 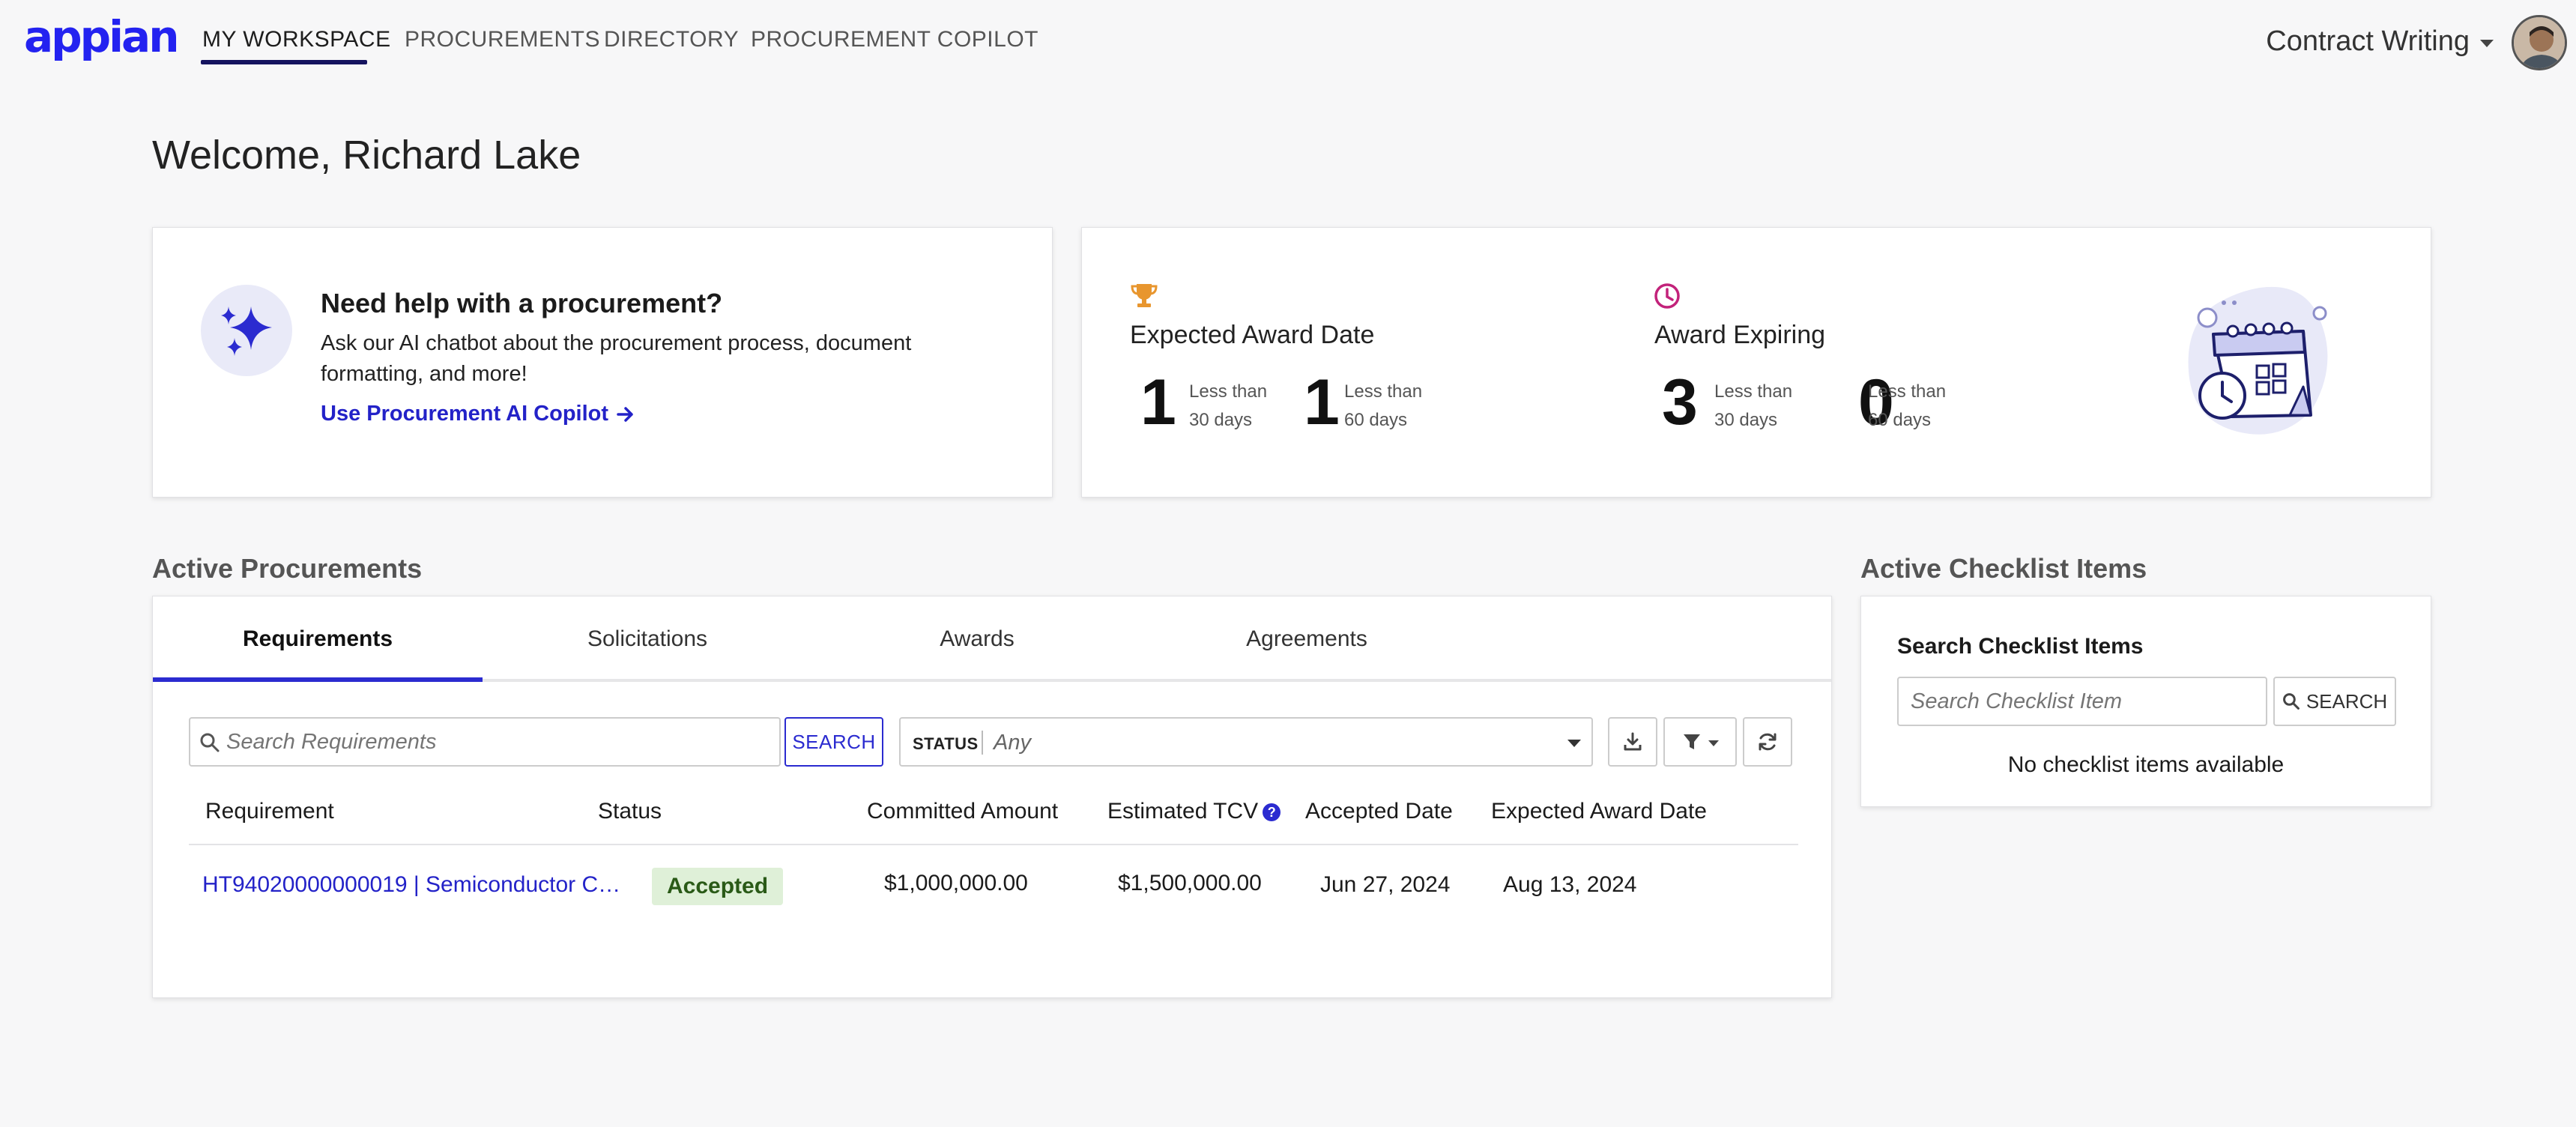 I want to click on refresh-icon, so click(x=1768, y=742).